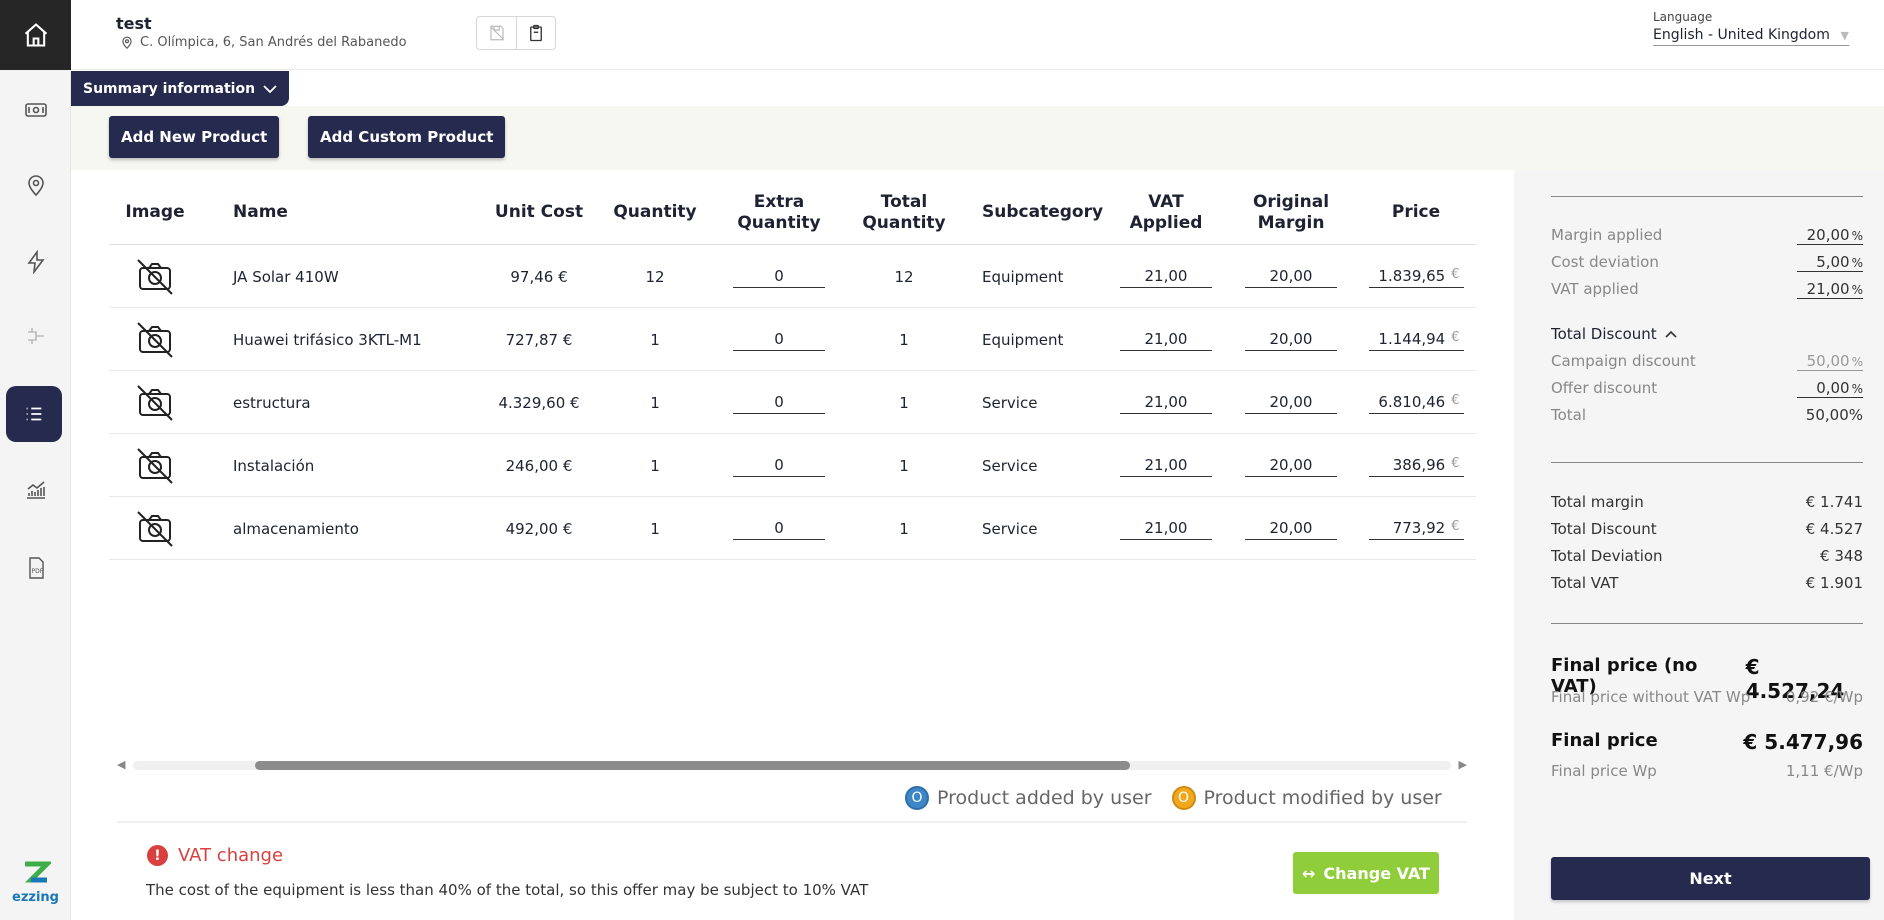 The height and width of the screenshot is (920, 1884). I want to click on product-image, so click(155, 403).